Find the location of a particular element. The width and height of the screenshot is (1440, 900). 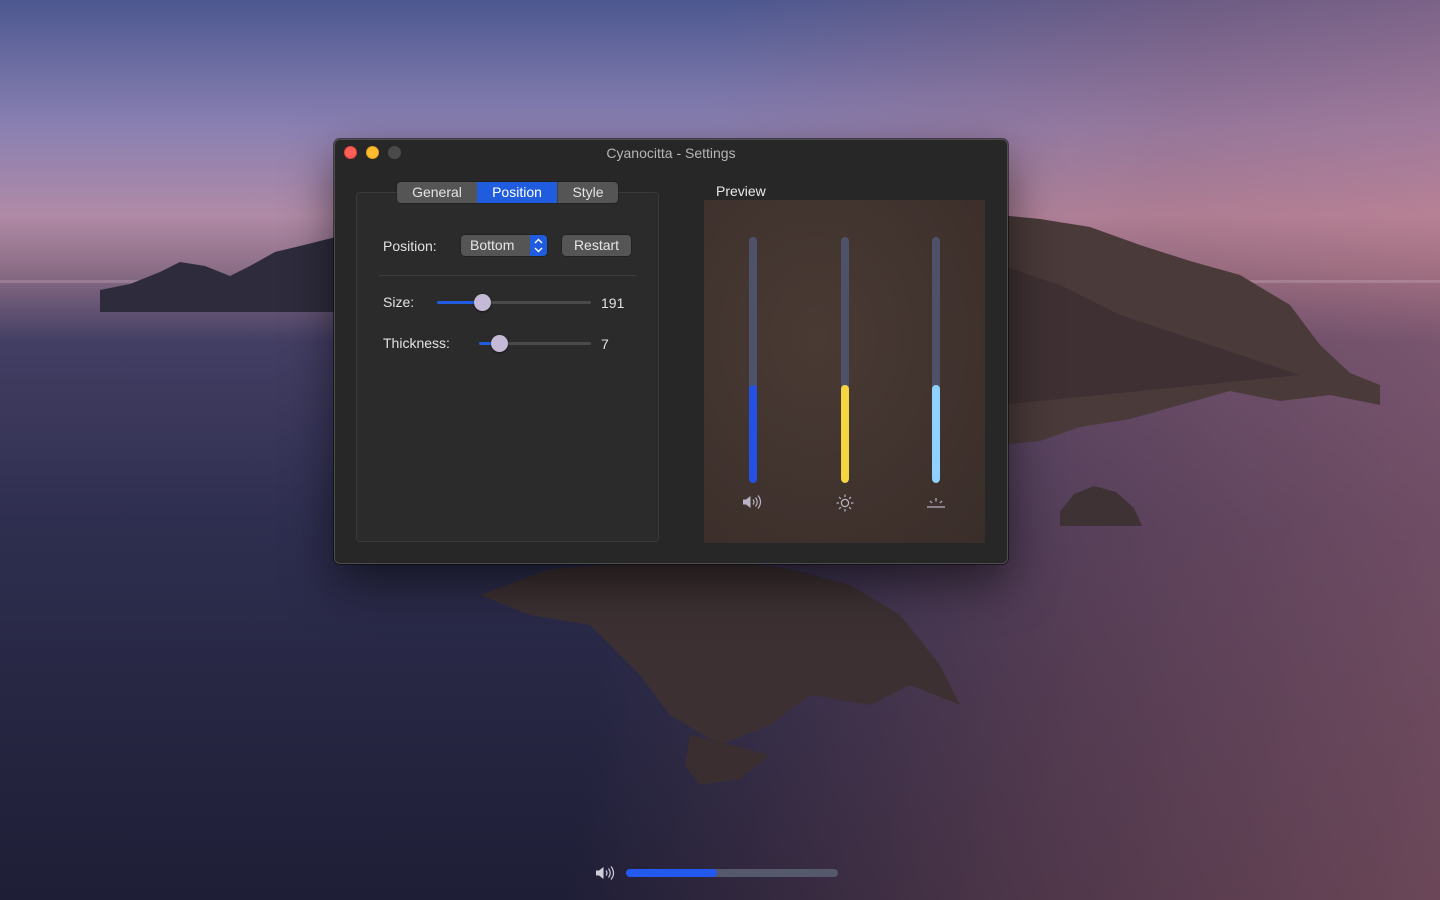

preview-area is located at coordinates (844, 371).